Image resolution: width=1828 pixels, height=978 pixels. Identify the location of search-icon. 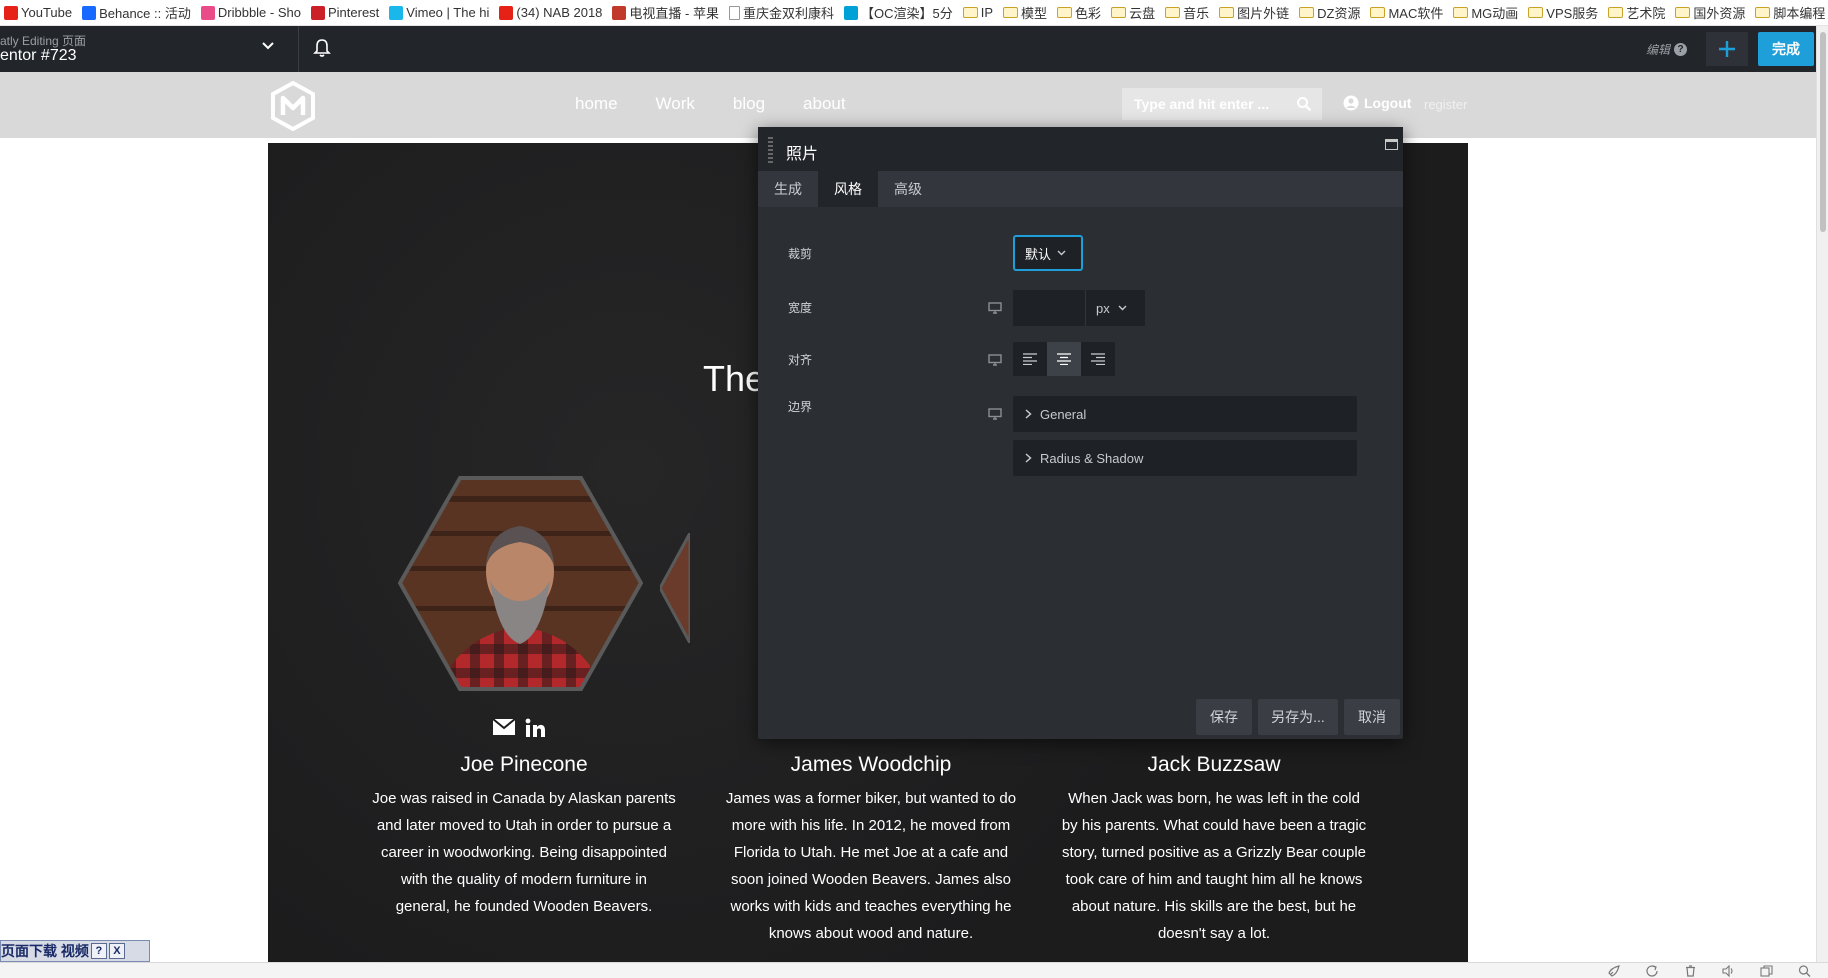
(1304, 104).